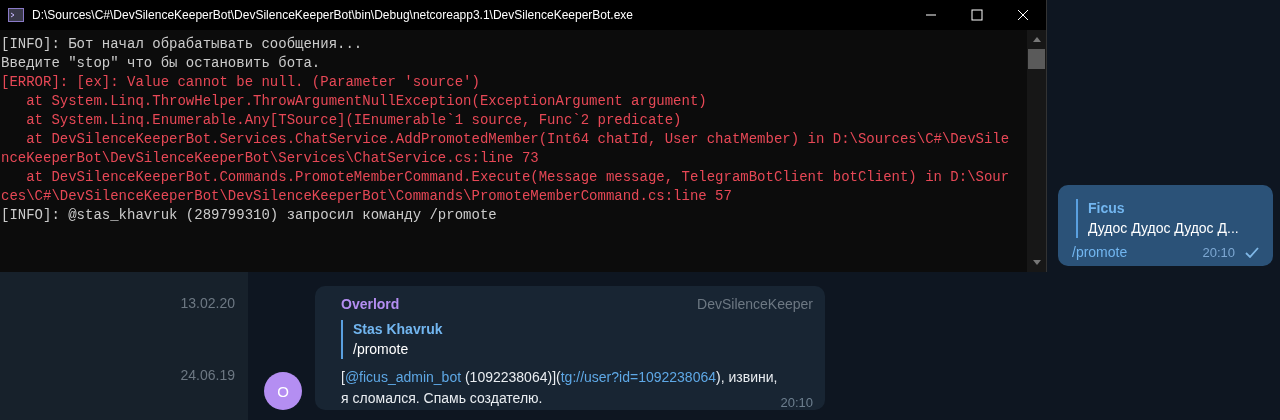 The width and height of the screenshot is (1280, 420). I want to click on console-icon, so click(16, 15).